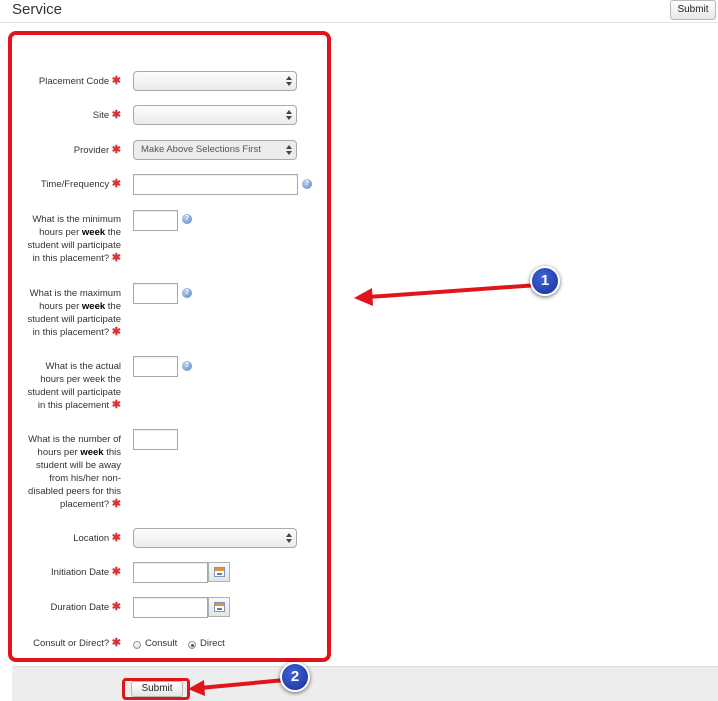 This screenshot has height=701, width=718. Describe the element at coordinates (545, 281) in the screenshot. I see `callout-1-badge: 1` at that location.